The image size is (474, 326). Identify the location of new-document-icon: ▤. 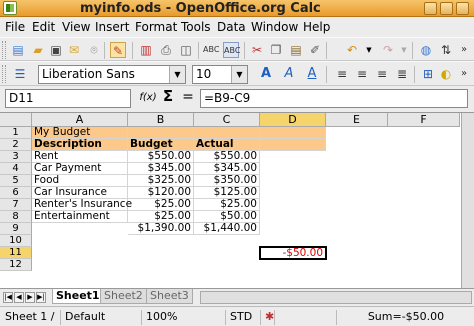
(18, 50).